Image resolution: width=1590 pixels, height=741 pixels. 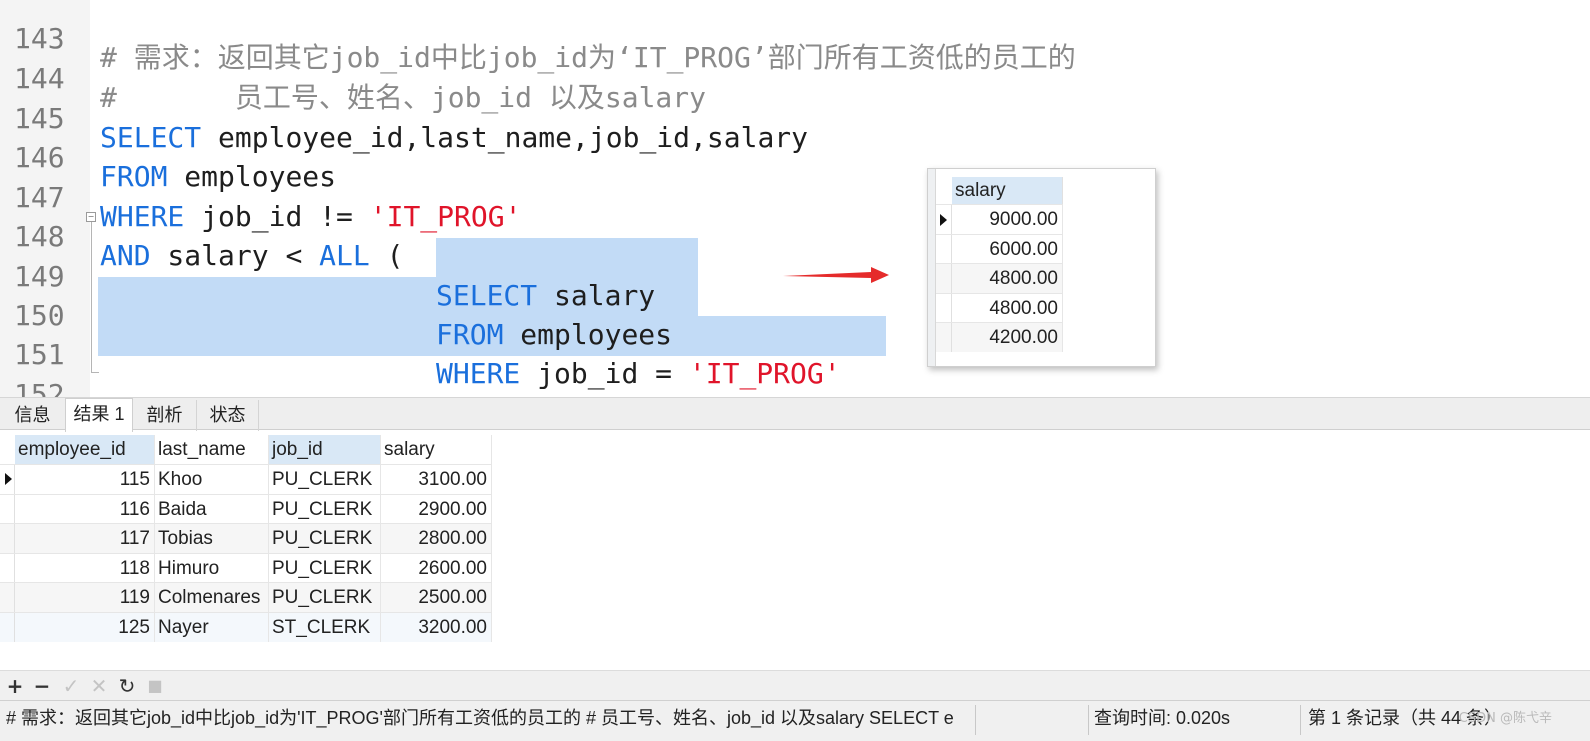 What do you see at coordinates (325, 627) in the screenshot?
I see `cell-job-id: ST_CLERK` at bounding box center [325, 627].